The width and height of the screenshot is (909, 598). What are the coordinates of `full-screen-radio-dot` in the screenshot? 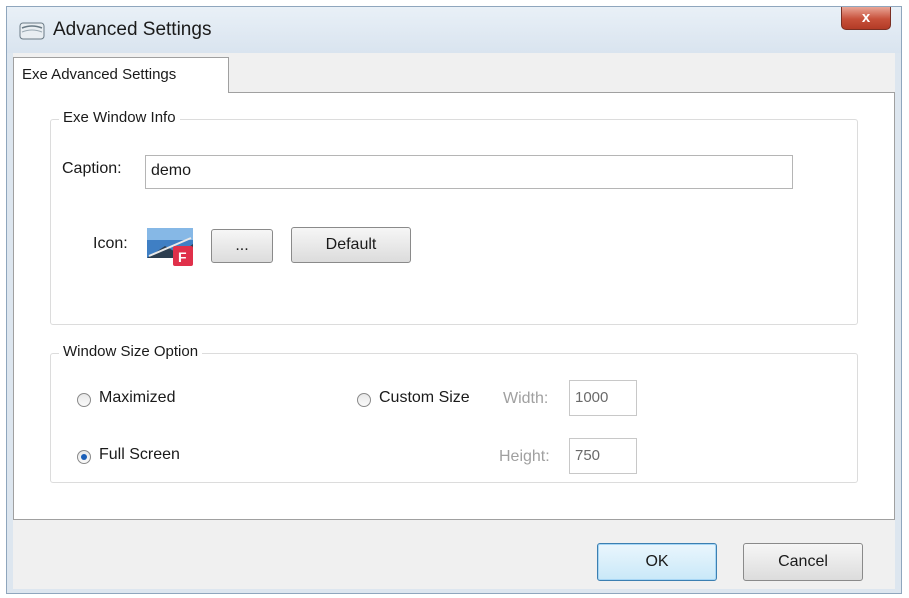 It's located at (84, 457).